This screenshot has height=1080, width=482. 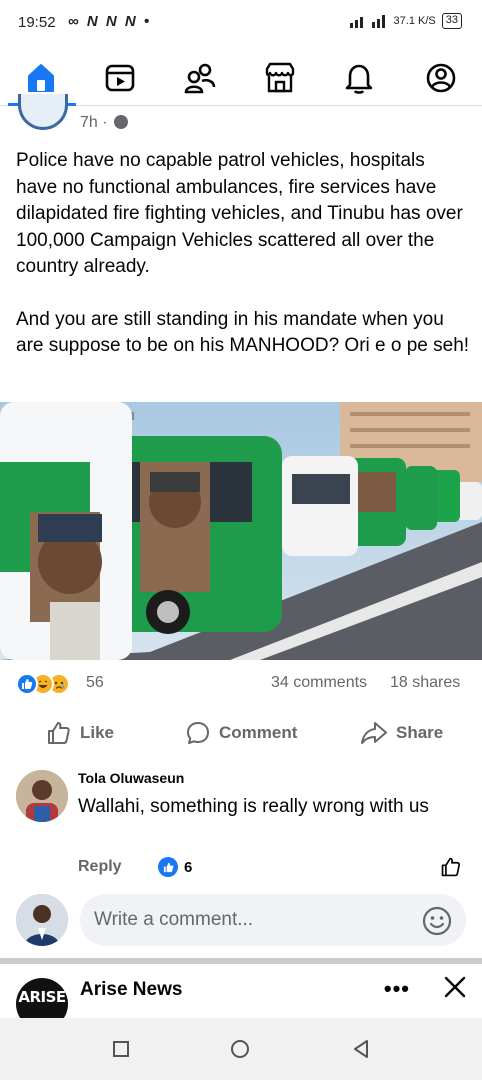 I want to click on like-label: Like, so click(x=97, y=732).